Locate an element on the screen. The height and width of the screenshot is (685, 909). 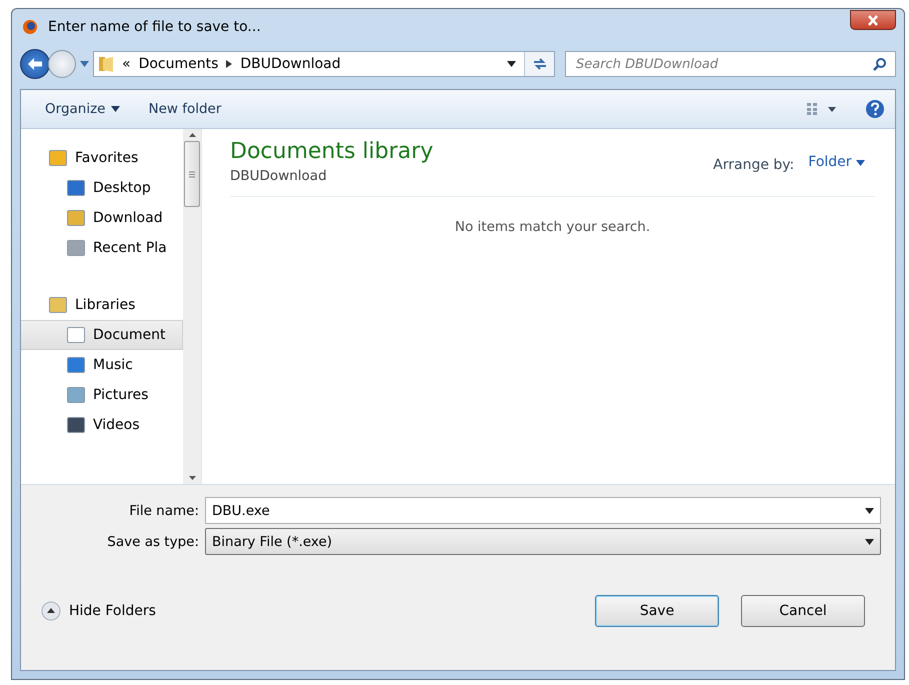
address-bar: « Documents DBUDownload is located at coordinates (324, 64).